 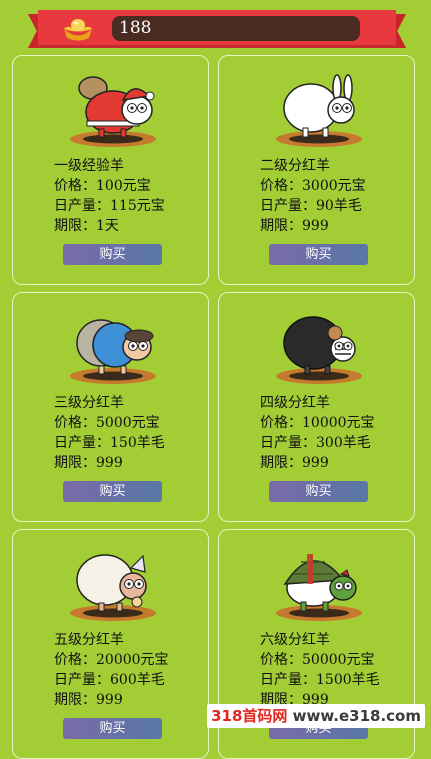 I want to click on bunny-sheep-image, so click(x=319, y=110).